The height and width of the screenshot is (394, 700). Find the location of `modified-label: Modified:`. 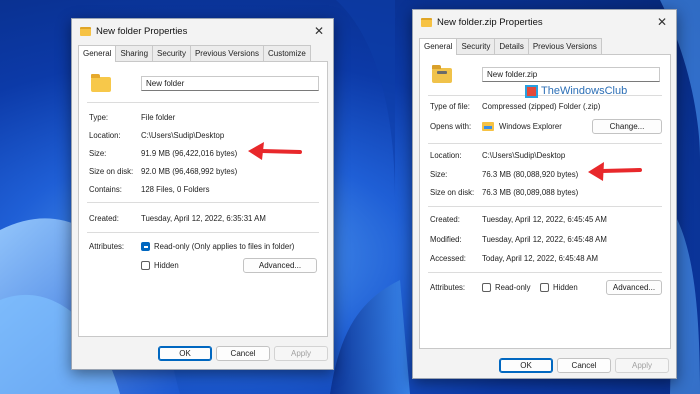

modified-label: Modified: is located at coordinates (446, 239).